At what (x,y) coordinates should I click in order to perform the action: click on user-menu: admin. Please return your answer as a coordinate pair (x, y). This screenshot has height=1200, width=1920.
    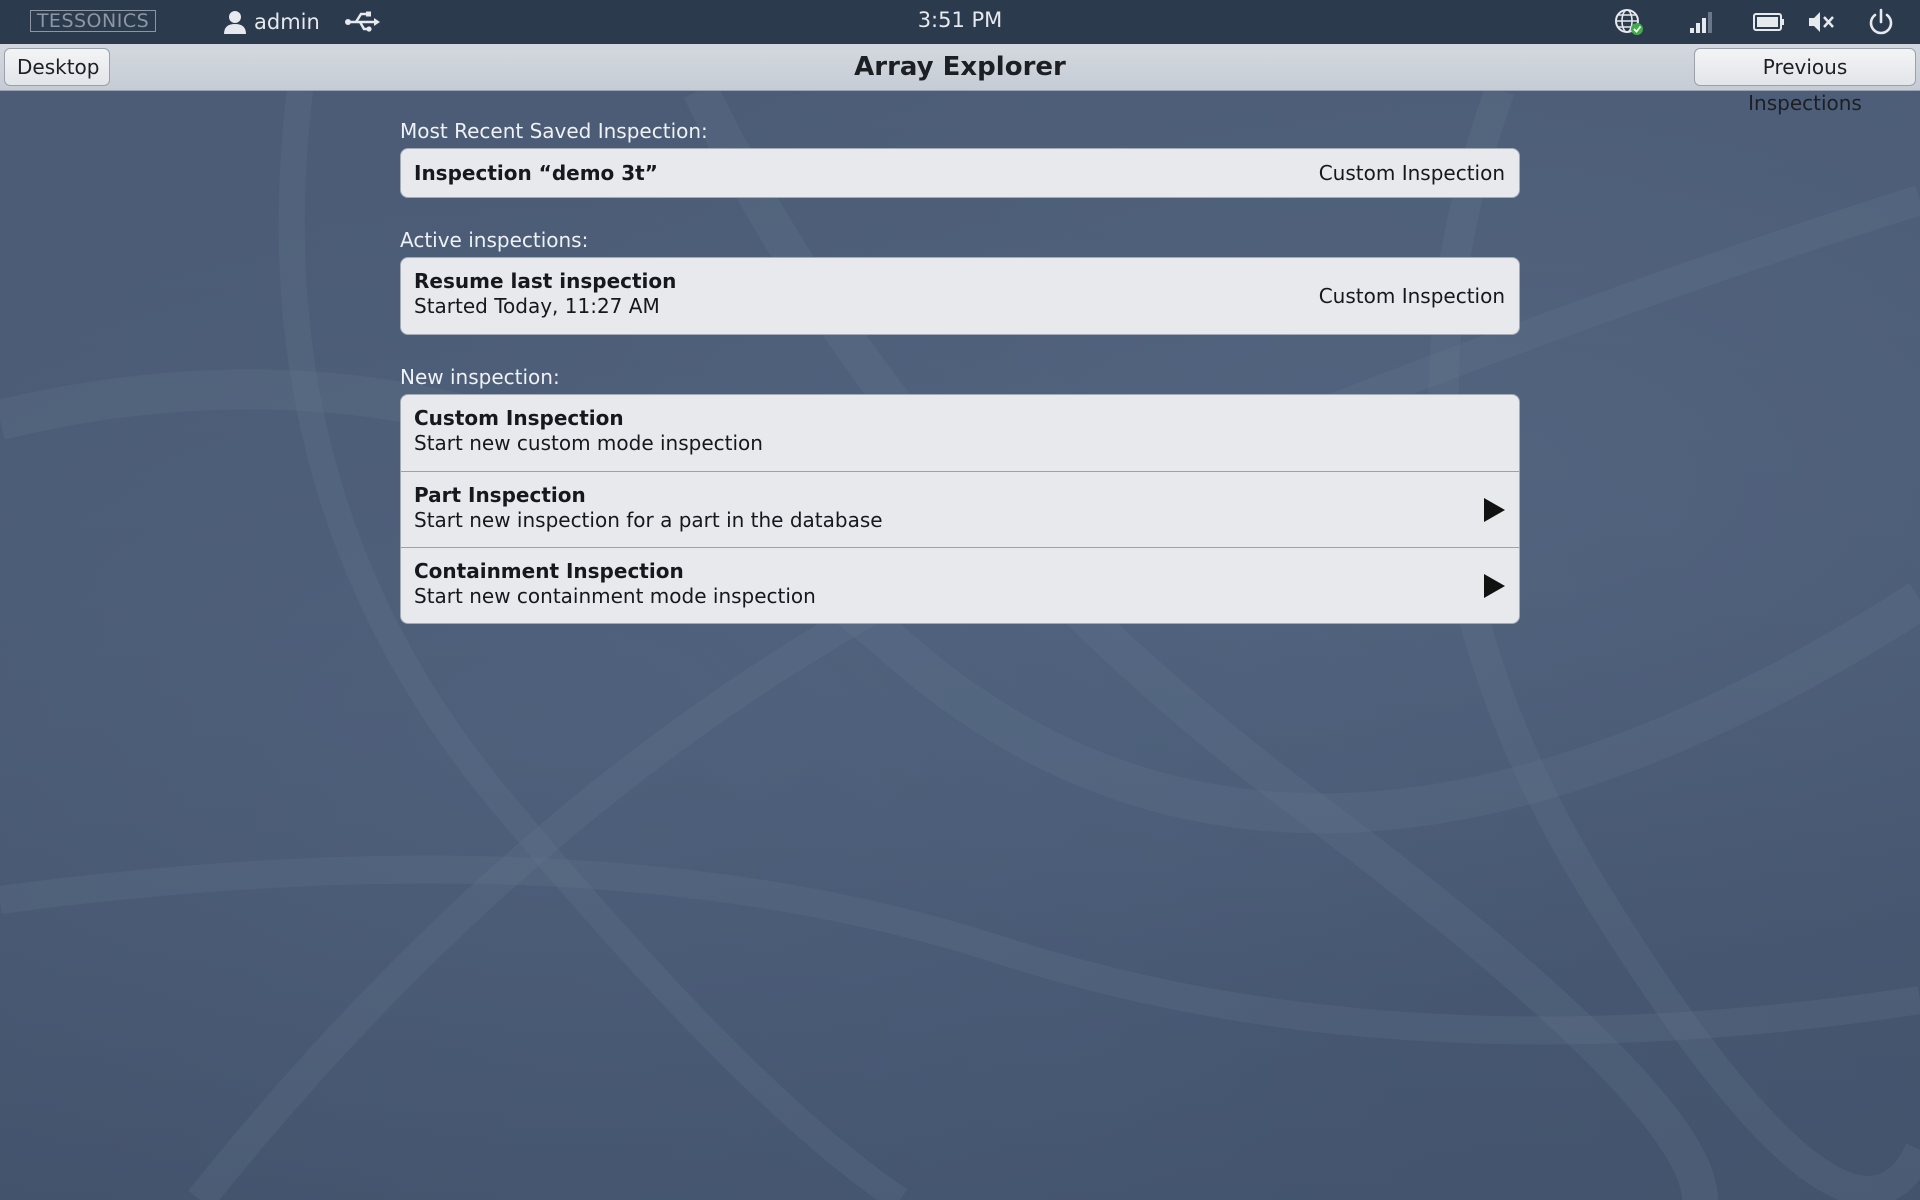
    Looking at the image, I should click on (271, 22).